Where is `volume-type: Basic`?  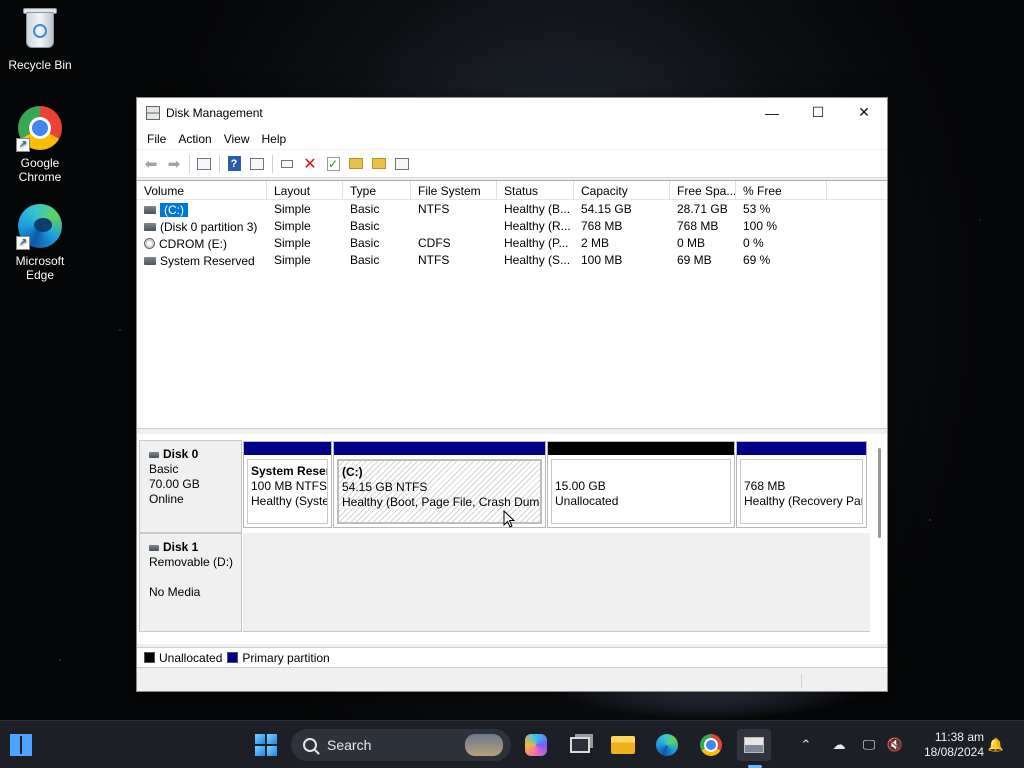 volume-type: Basic is located at coordinates (365, 209).